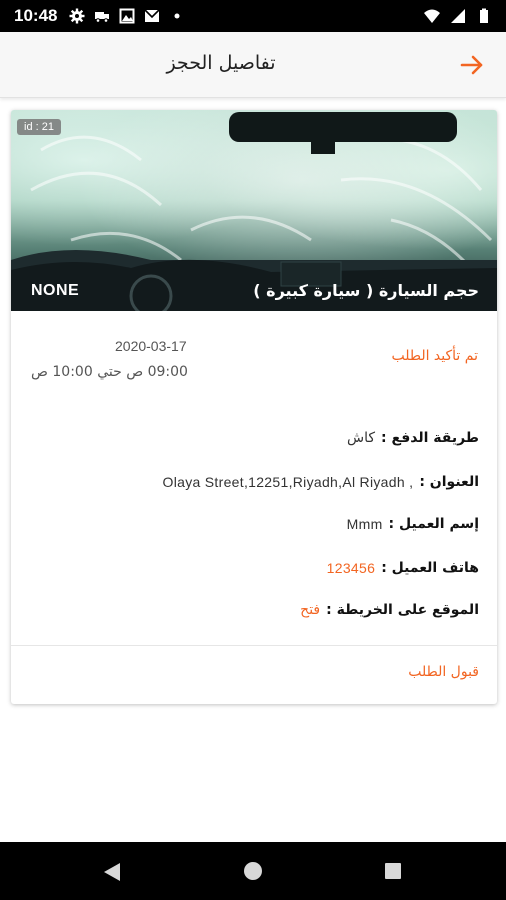  What do you see at coordinates (102, 17) in the screenshot?
I see `truck-icon` at bounding box center [102, 17].